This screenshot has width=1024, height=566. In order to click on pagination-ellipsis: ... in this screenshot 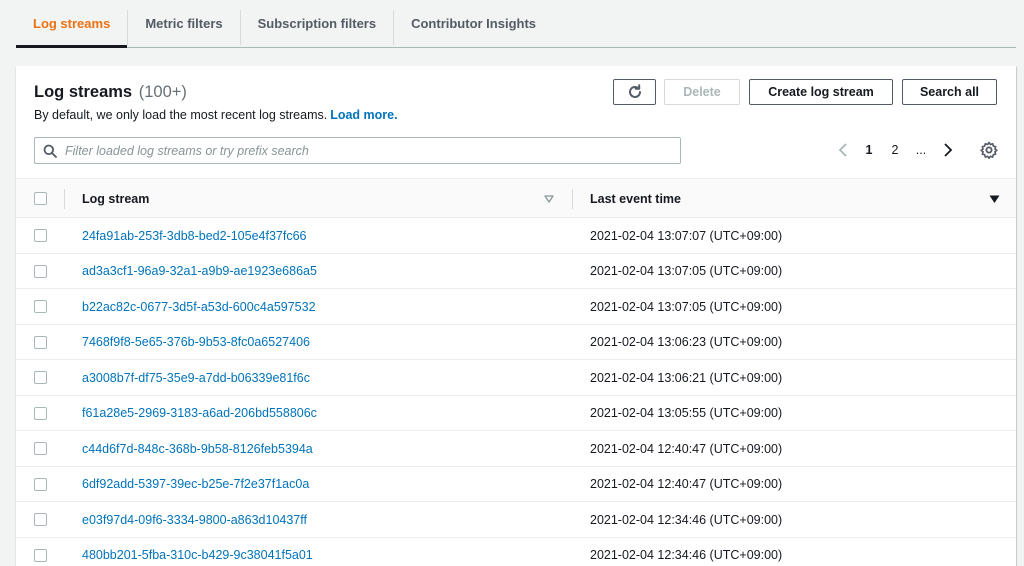, I will do `click(921, 150)`.